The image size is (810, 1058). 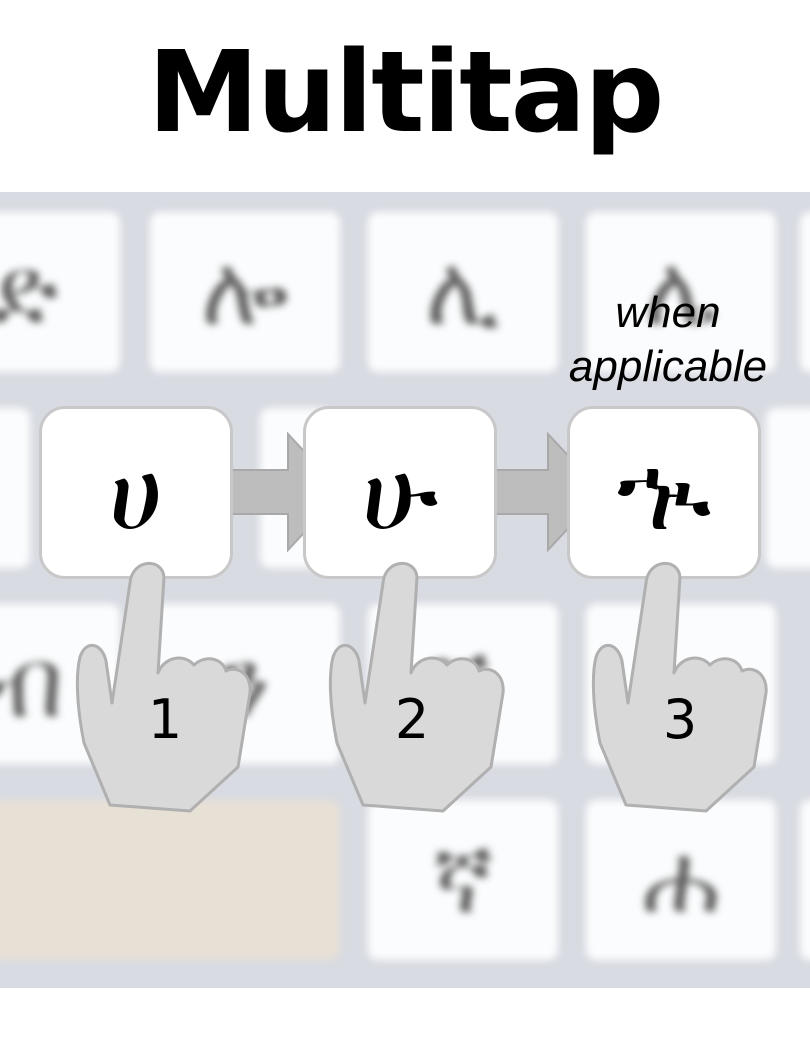 I want to click on step-number-2: 2, so click(x=412, y=719).